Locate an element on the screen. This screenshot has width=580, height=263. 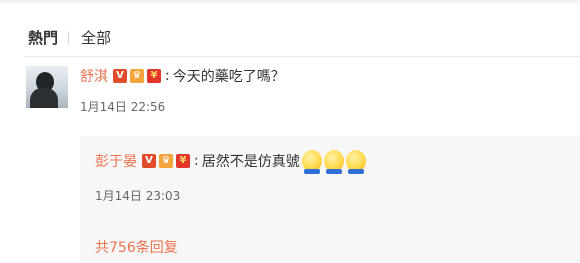
tab-all: 全部 is located at coordinates (96, 37).